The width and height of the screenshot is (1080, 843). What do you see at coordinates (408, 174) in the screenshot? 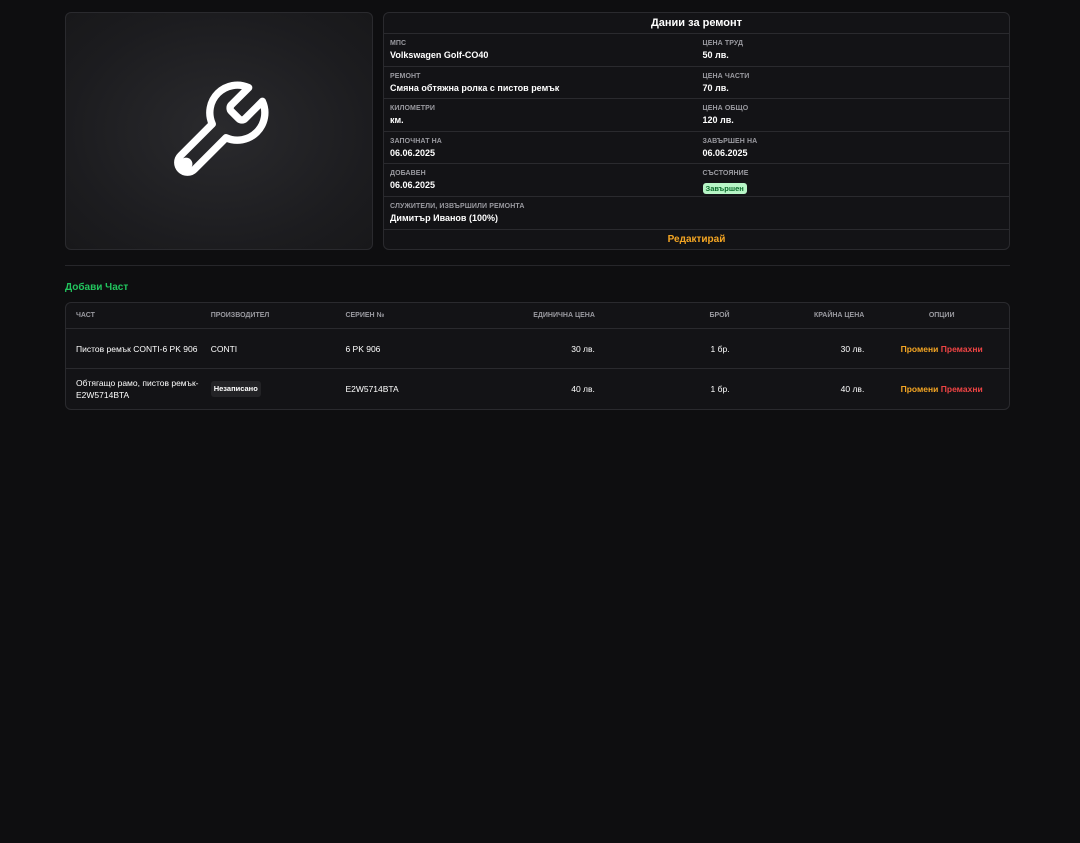
I see `field-label: Добавен` at bounding box center [408, 174].